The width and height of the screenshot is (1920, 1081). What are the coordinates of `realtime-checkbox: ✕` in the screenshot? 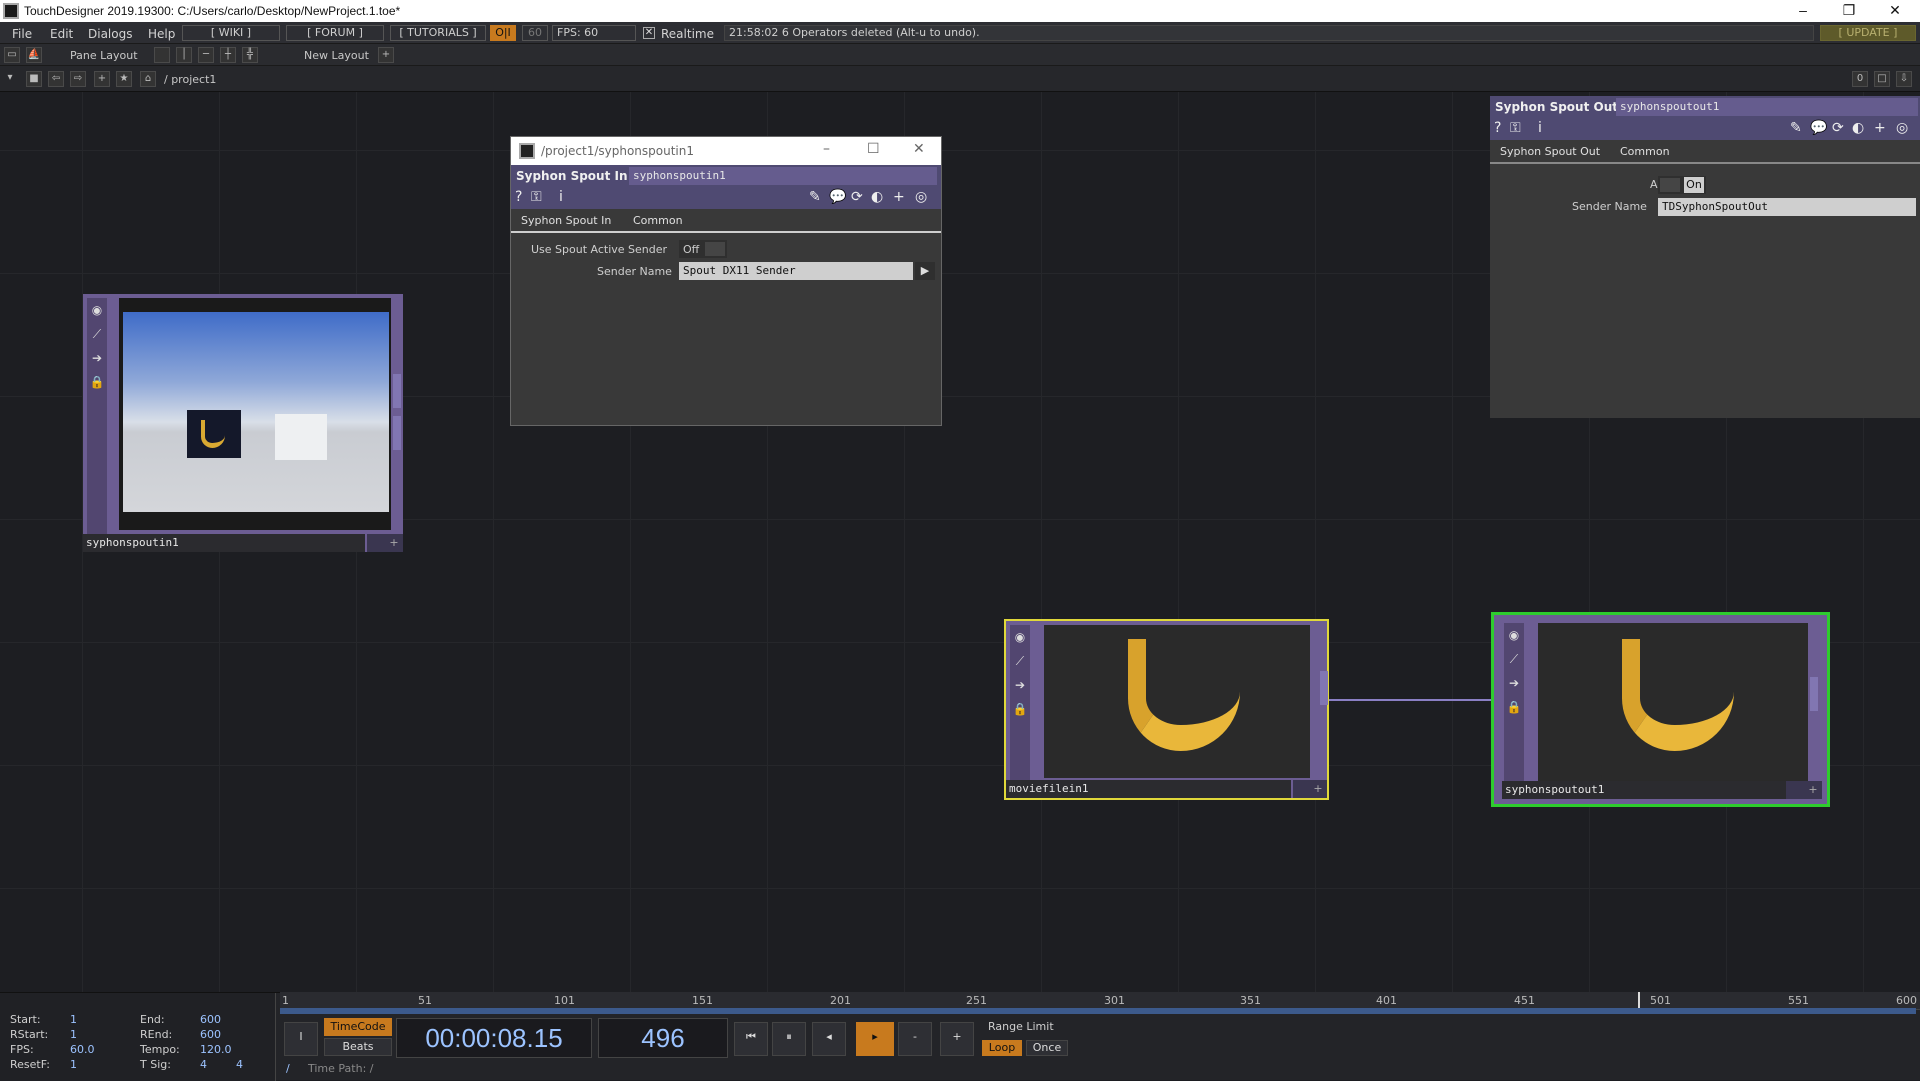 It's located at (649, 33).